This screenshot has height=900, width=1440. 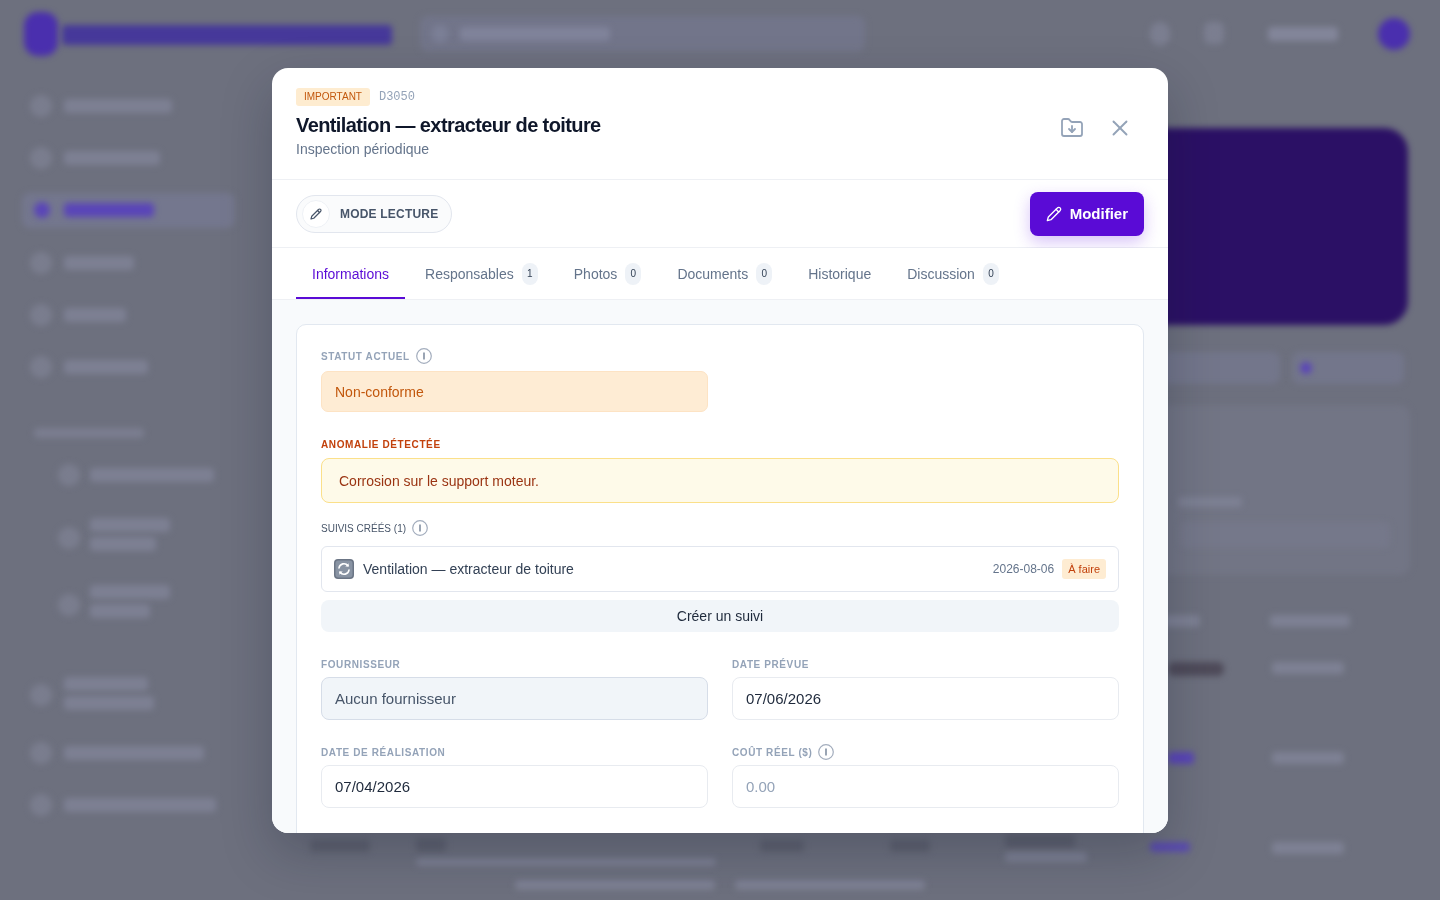 I want to click on status-badge: À faire, so click(x=1084, y=569).